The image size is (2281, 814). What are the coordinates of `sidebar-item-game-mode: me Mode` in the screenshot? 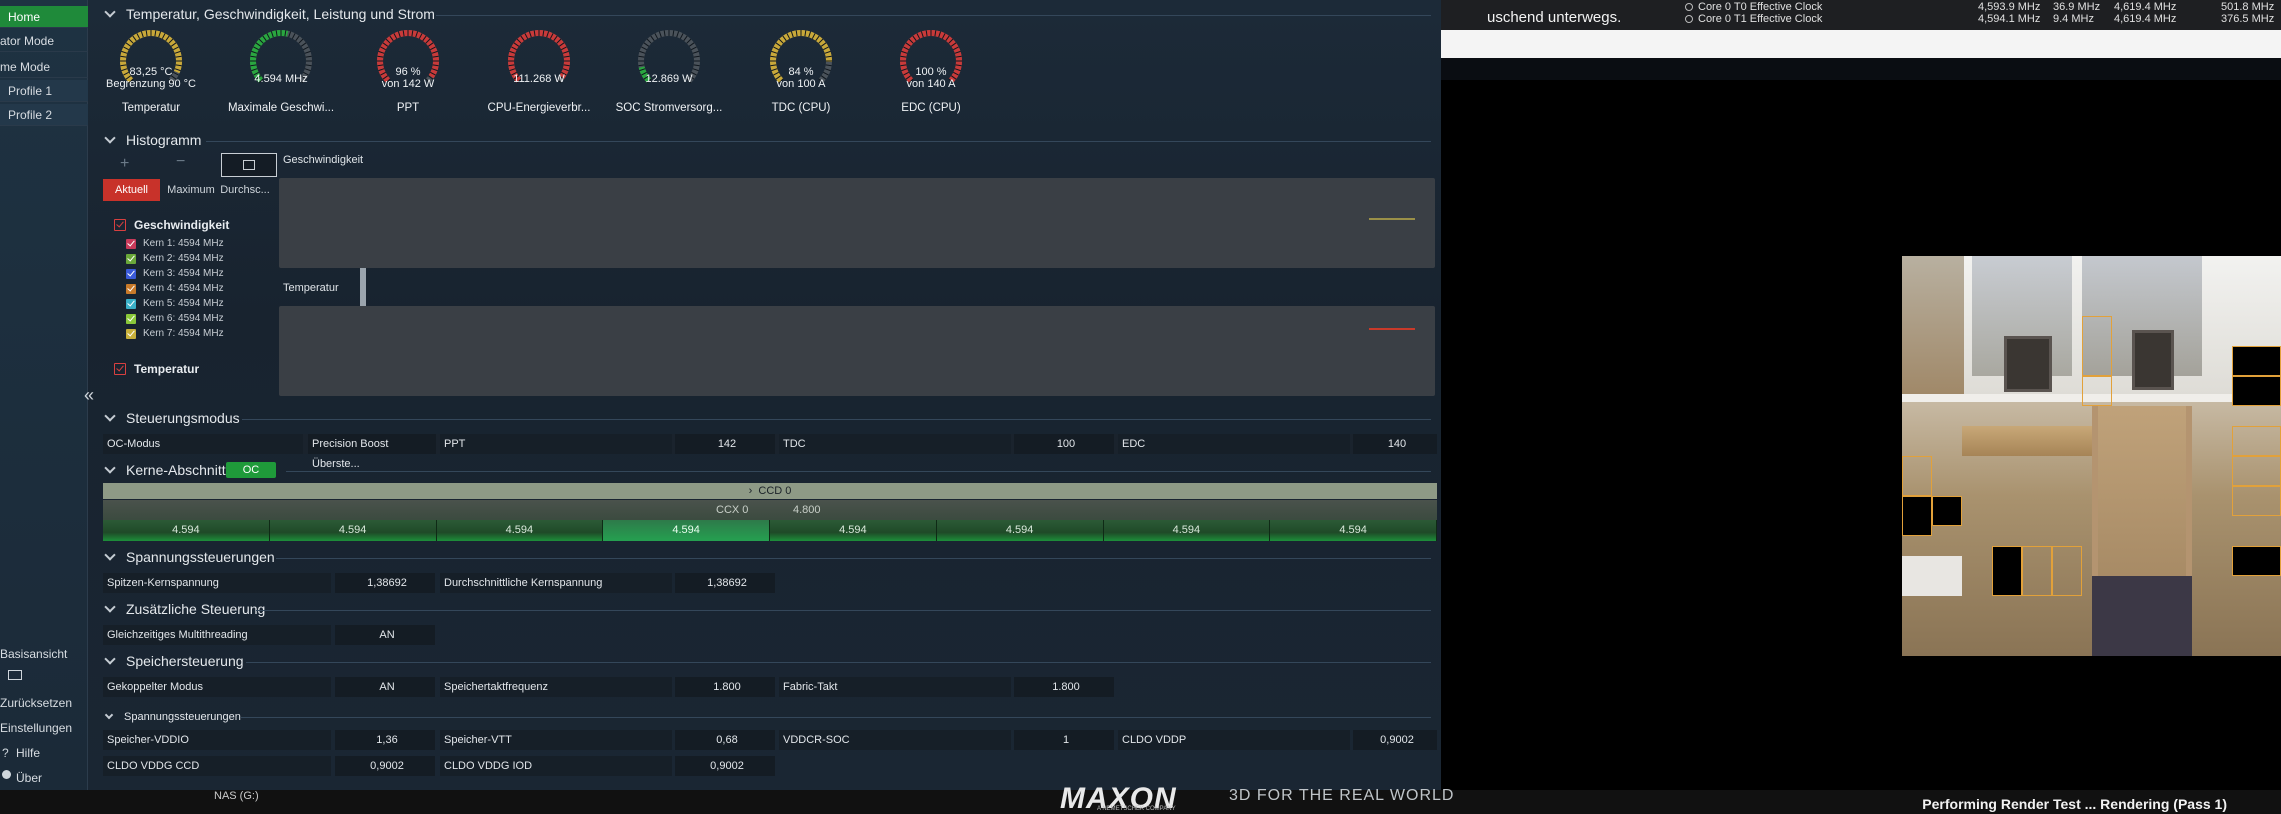 It's located at (44, 67).